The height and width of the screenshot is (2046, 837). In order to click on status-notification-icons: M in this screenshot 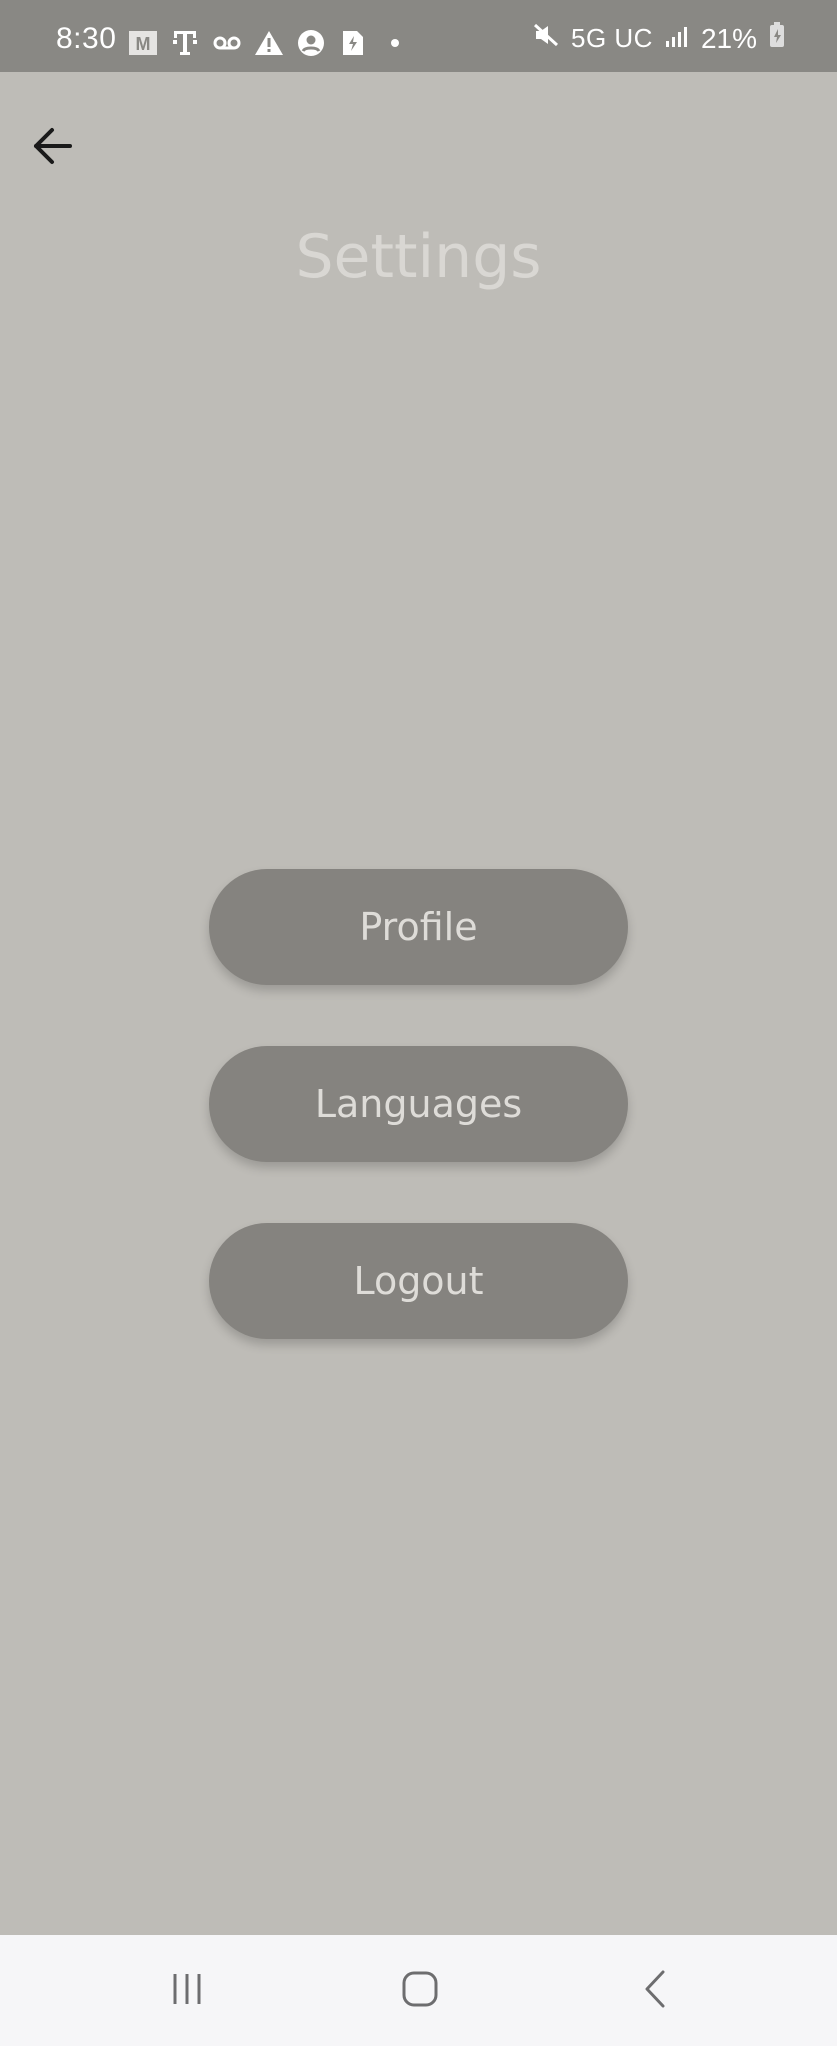, I will do `click(269, 43)`.